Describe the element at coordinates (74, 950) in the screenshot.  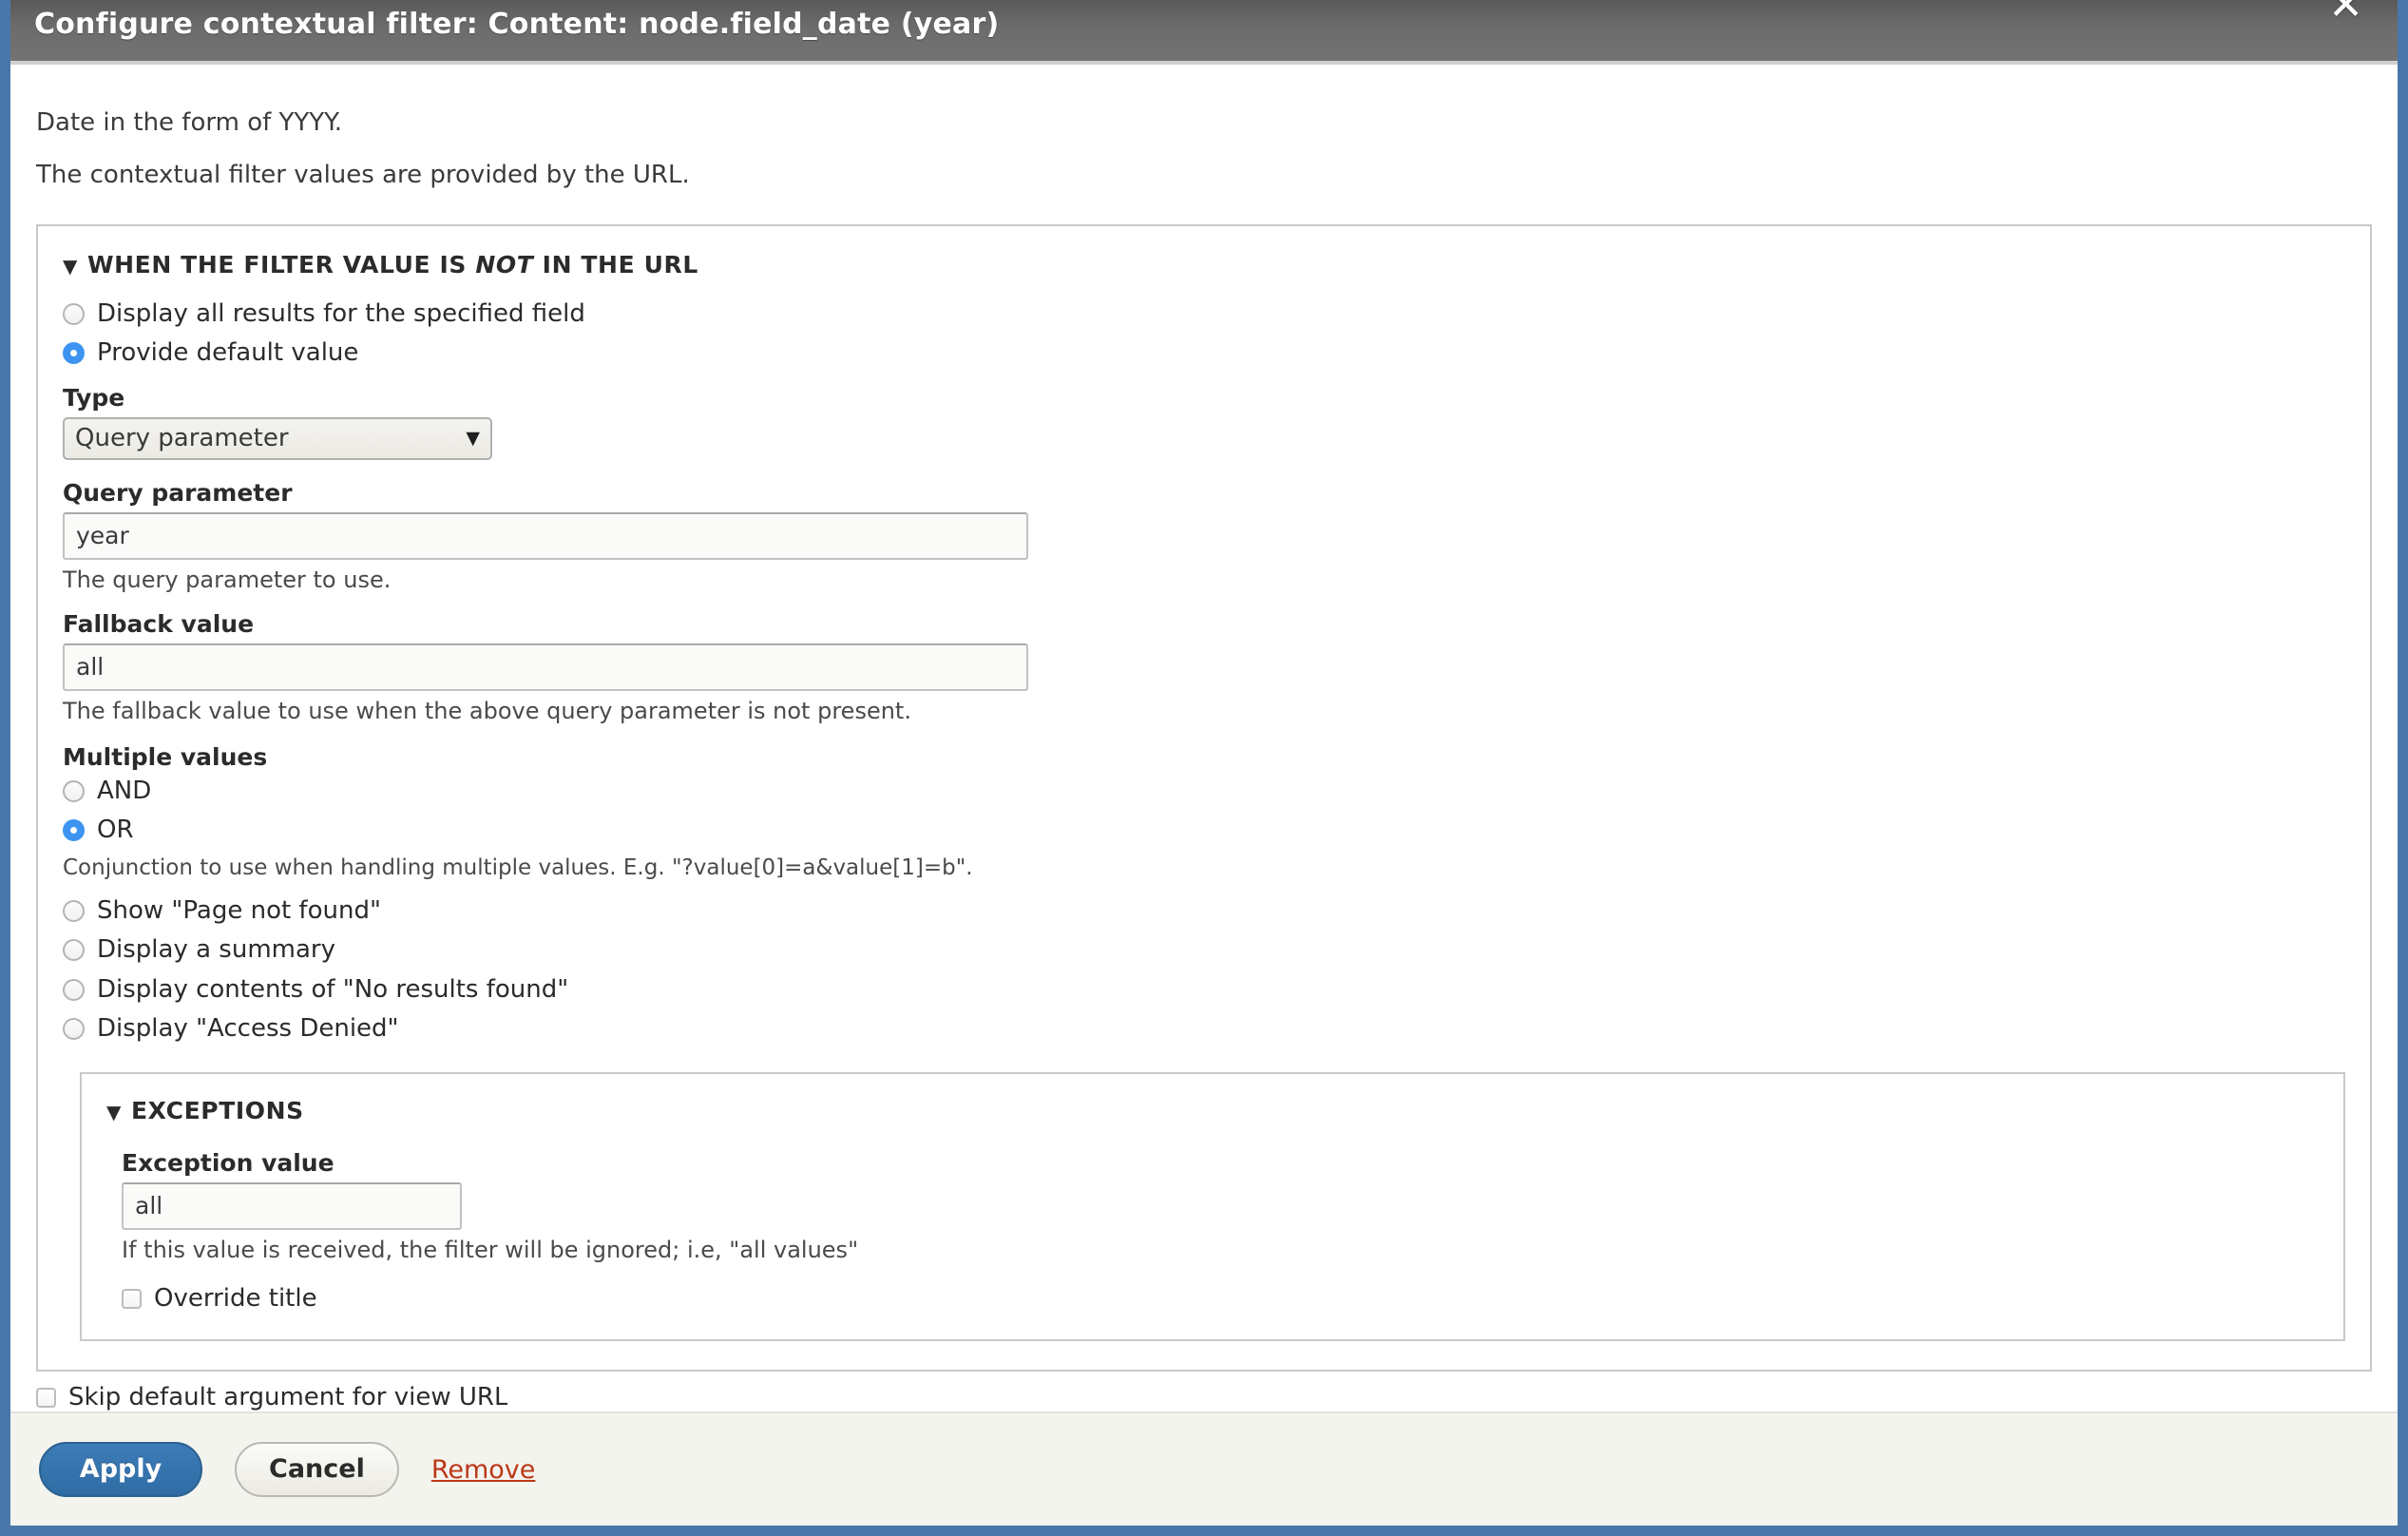
I see `radio-display-a-summary` at that location.